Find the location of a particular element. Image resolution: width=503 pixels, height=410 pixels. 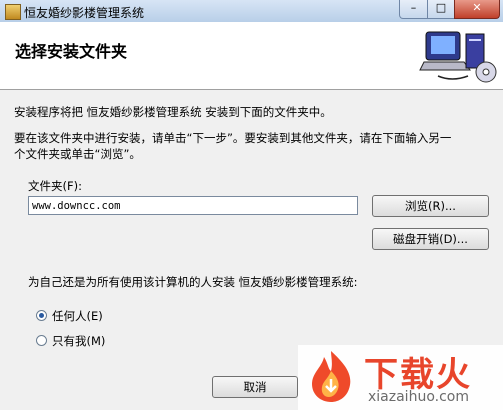

instruction-text-line1: 要在该文件夹中进行安装，请单击“下一步”。要安装到其他文件夹，请在下面输入另一 is located at coordinates (233, 138).